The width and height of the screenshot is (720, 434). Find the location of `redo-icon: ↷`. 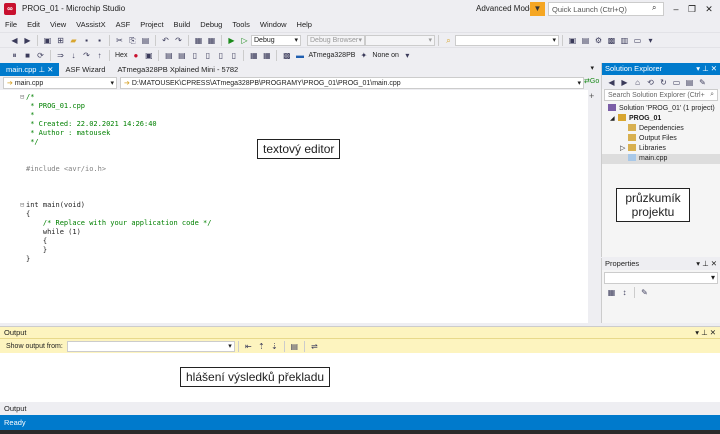

redo-icon: ↷ is located at coordinates (178, 40).